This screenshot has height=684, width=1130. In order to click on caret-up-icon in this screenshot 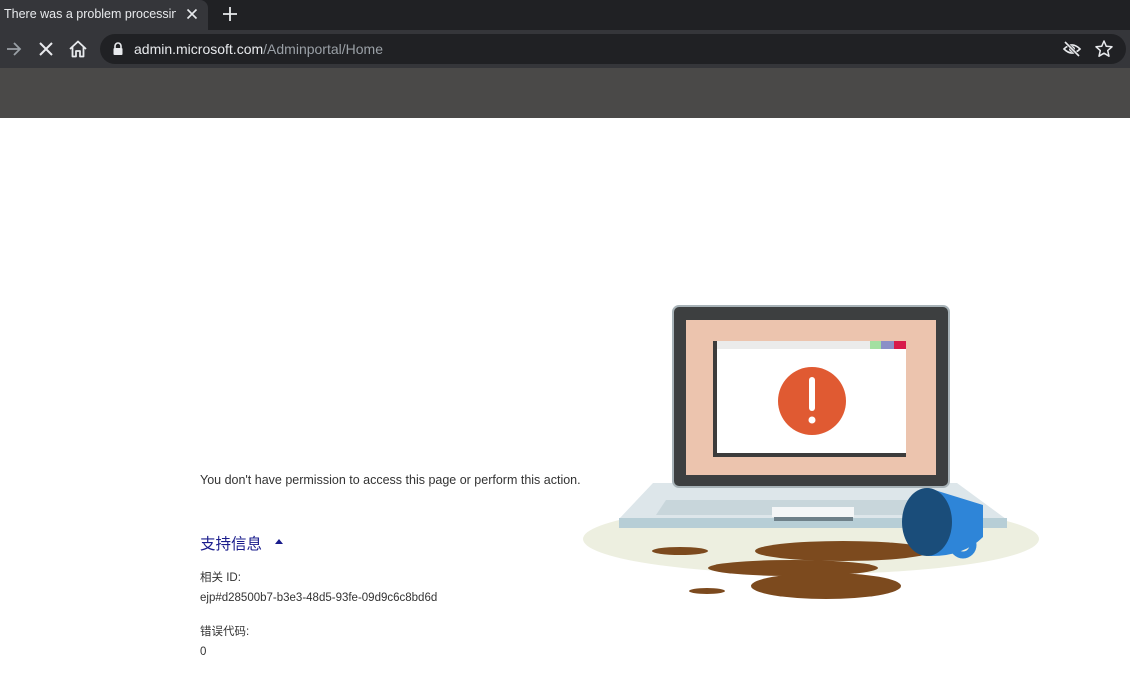, I will do `click(279, 541)`.